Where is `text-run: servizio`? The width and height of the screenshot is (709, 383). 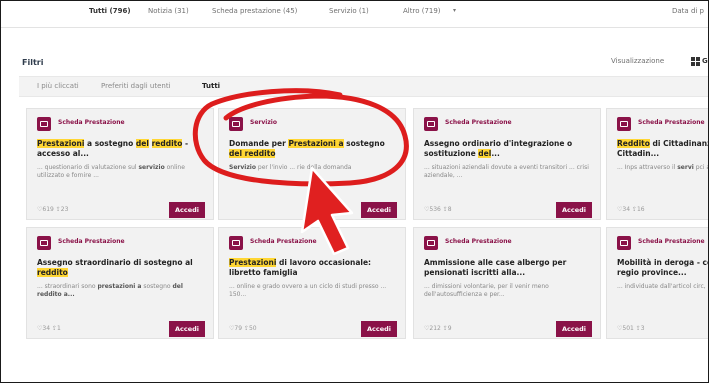
text-run: servizio is located at coordinates (151, 167).